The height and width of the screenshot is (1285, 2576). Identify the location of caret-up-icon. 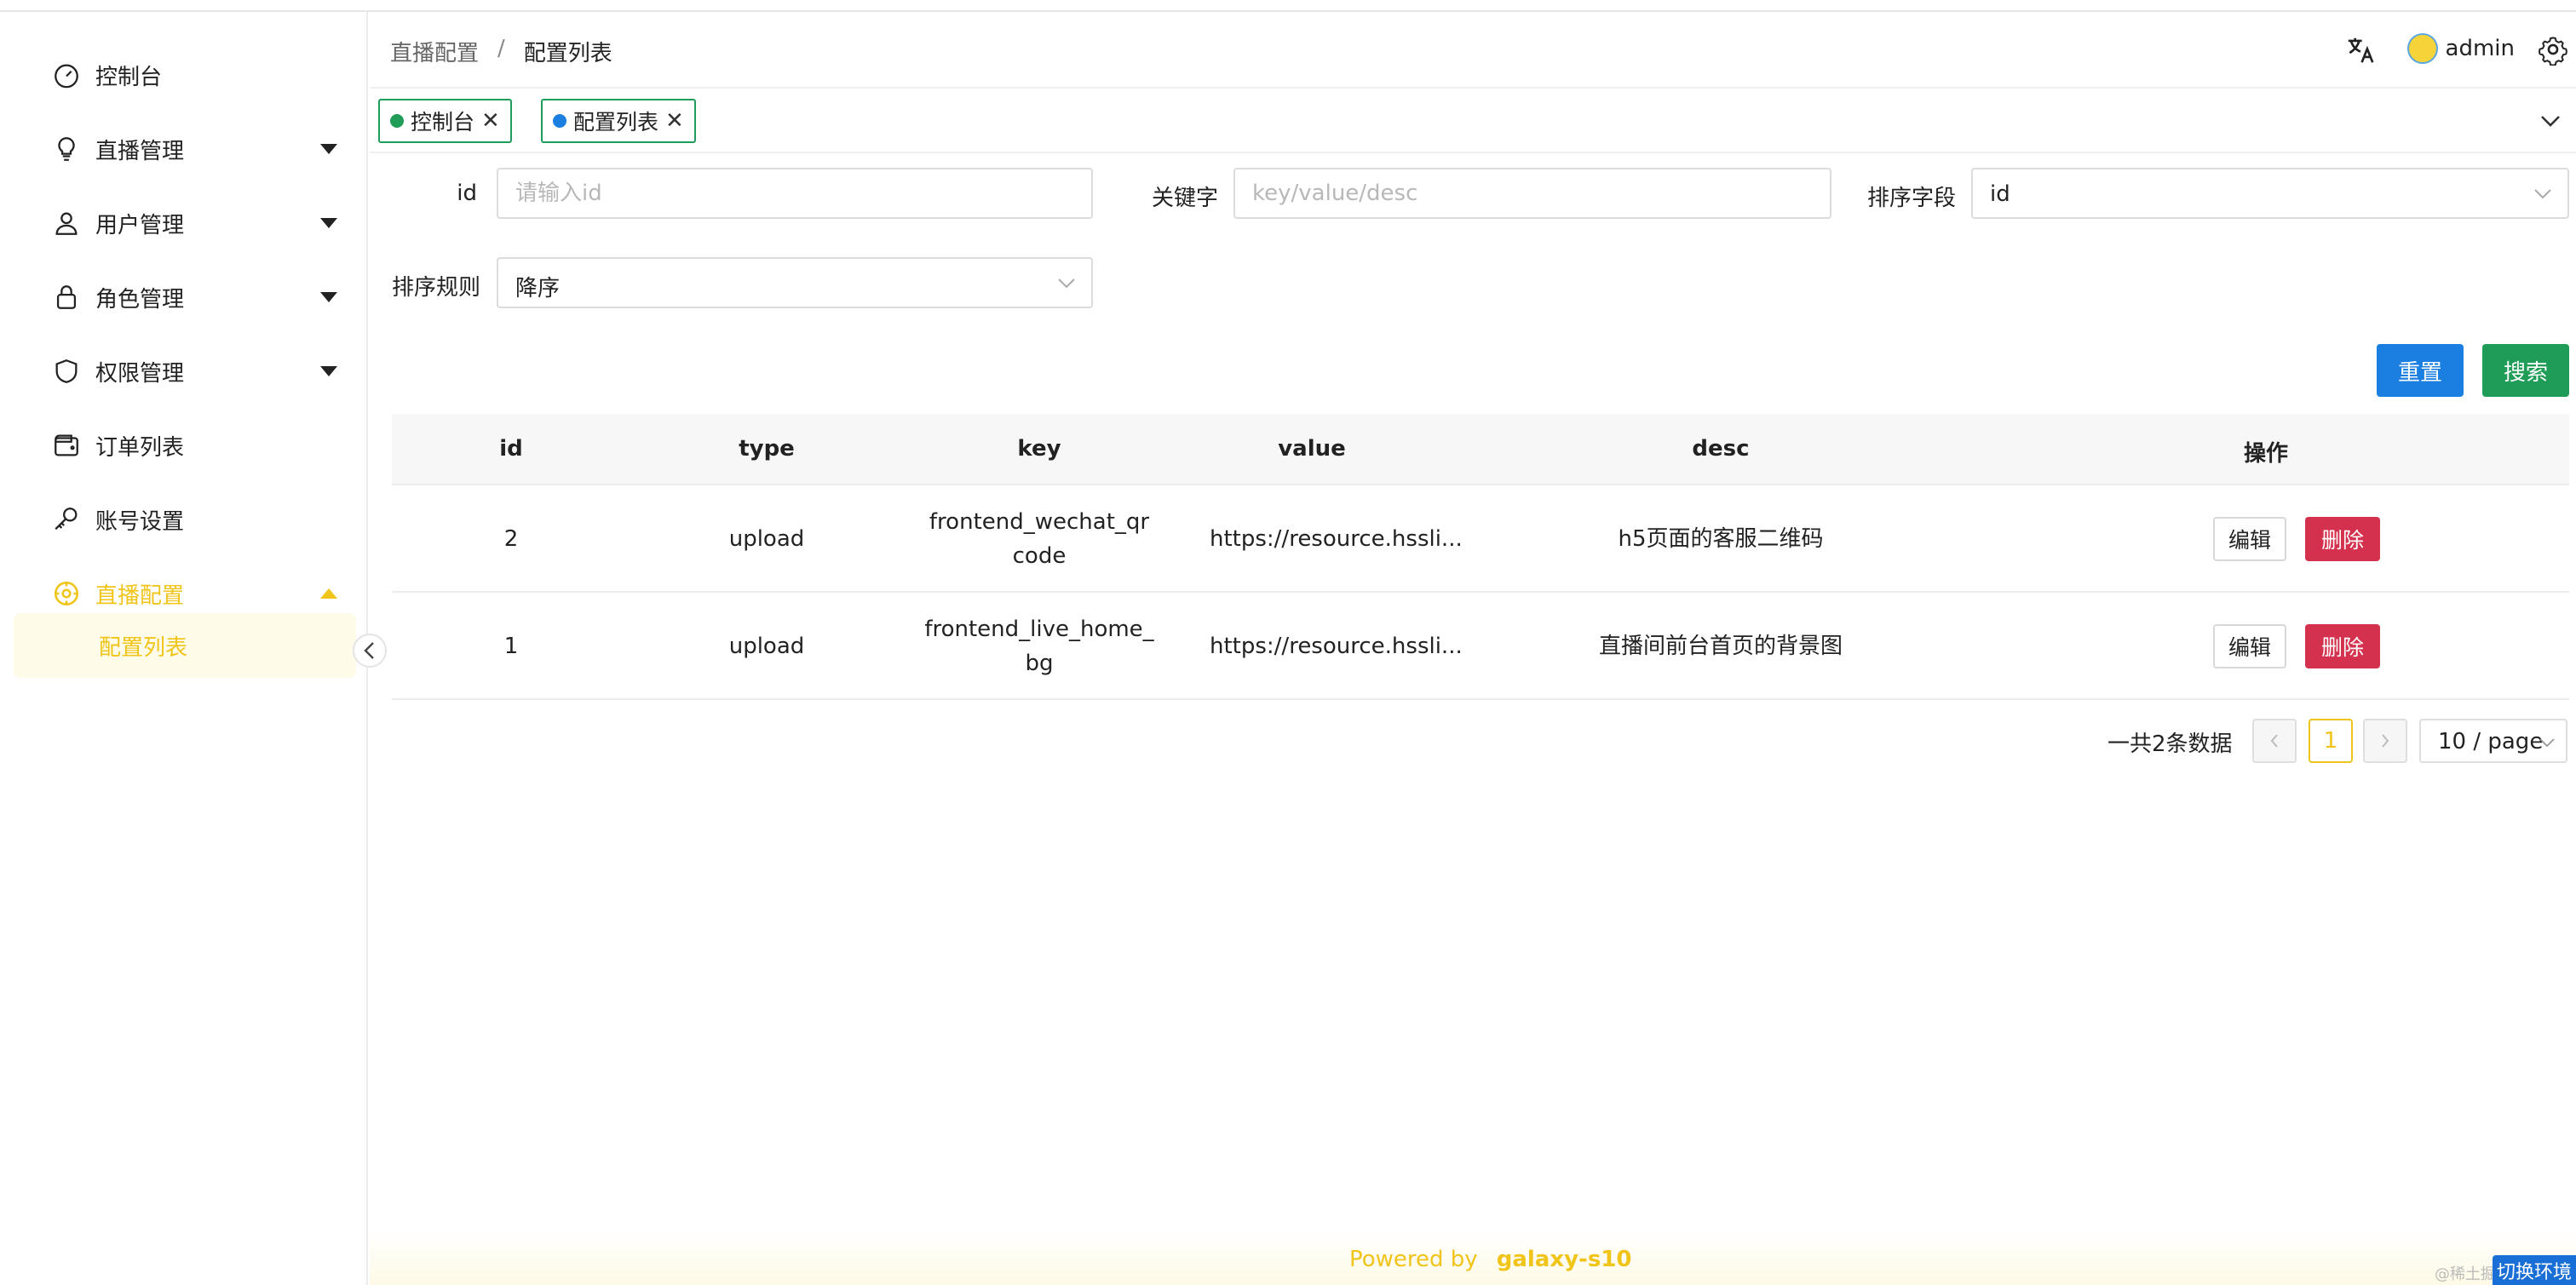
(329, 593).